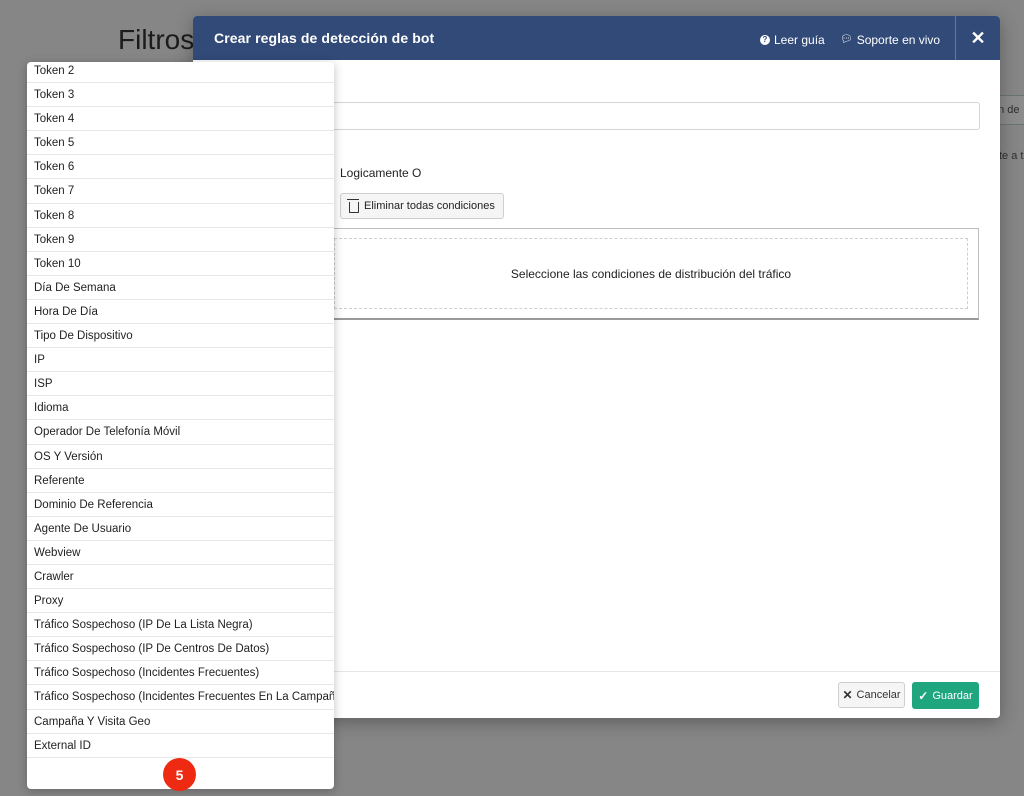  What do you see at coordinates (180, 288) in the screenshot?
I see `dropdown-option: Día De Semana` at bounding box center [180, 288].